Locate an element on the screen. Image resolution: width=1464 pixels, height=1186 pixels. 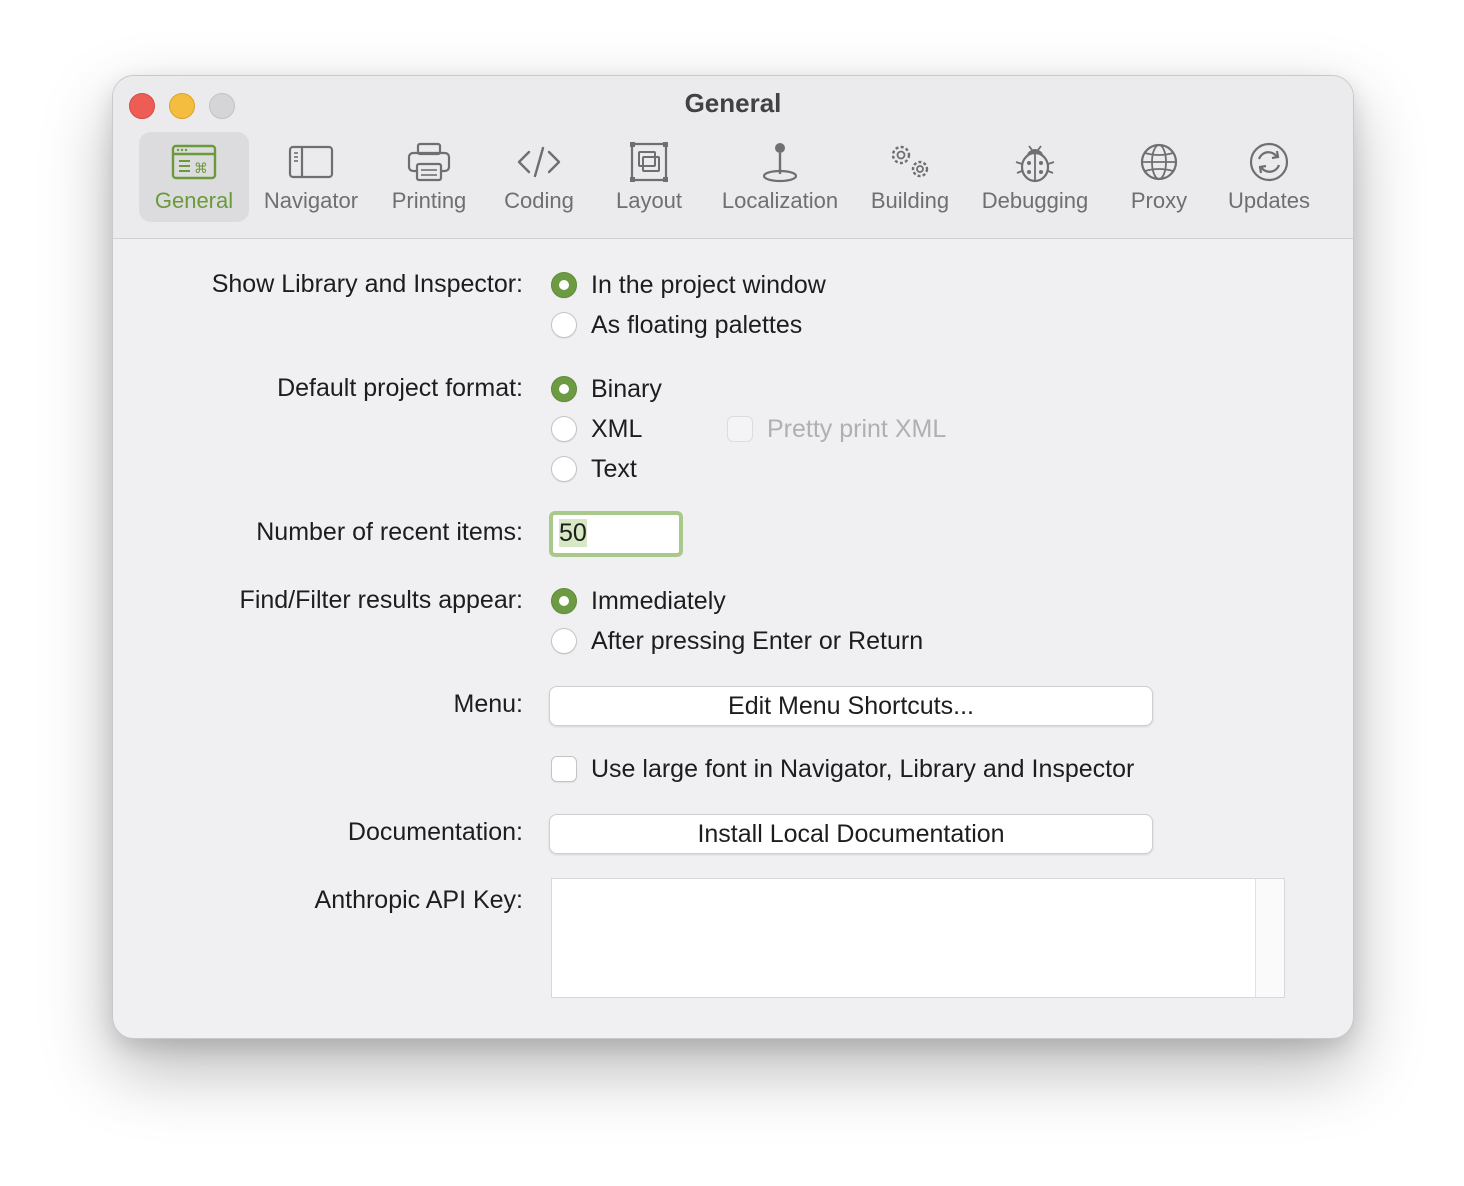
tab-printing: Printing is located at coordinates (429, 177).